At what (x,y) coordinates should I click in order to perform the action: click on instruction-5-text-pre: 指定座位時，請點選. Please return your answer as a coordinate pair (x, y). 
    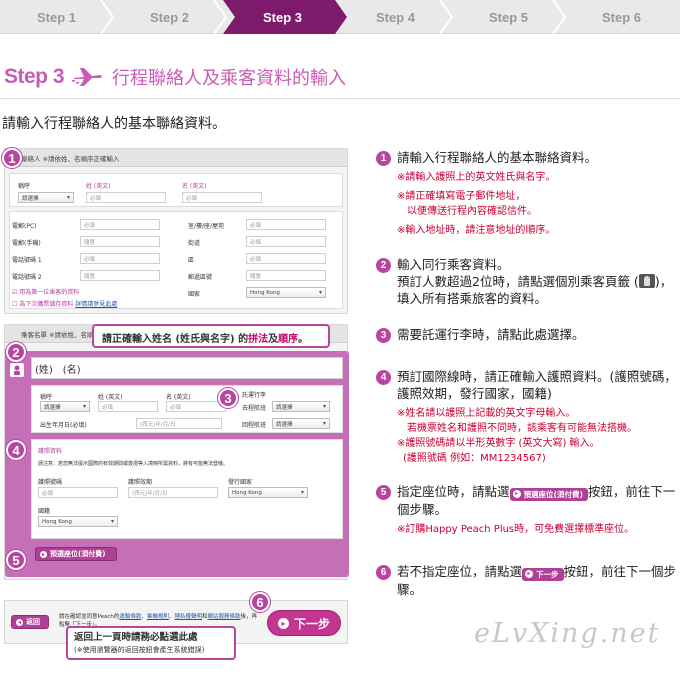
    Looking at the image, I should click on (453, 491).